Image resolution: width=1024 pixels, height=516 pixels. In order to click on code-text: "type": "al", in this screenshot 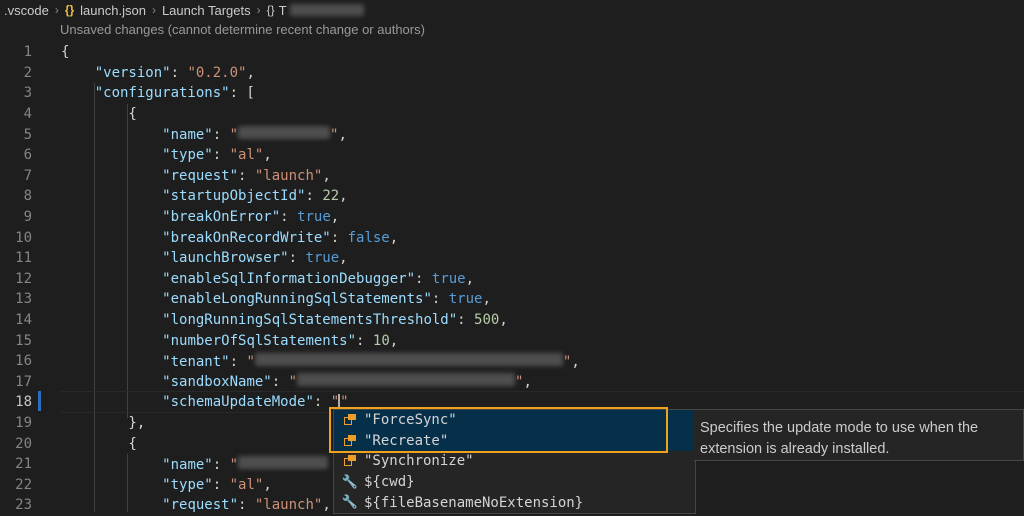, I will do `click(217, 484)`.